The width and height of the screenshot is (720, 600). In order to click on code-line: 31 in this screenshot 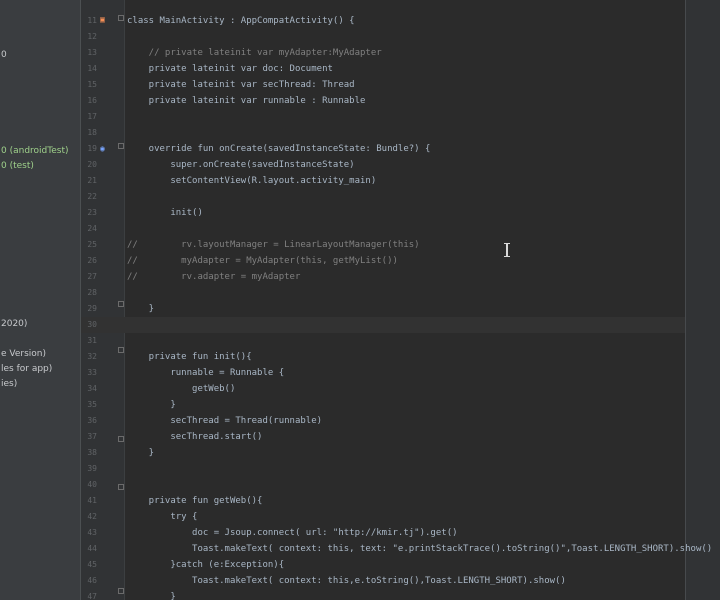, I will do `click(383, 341)`.